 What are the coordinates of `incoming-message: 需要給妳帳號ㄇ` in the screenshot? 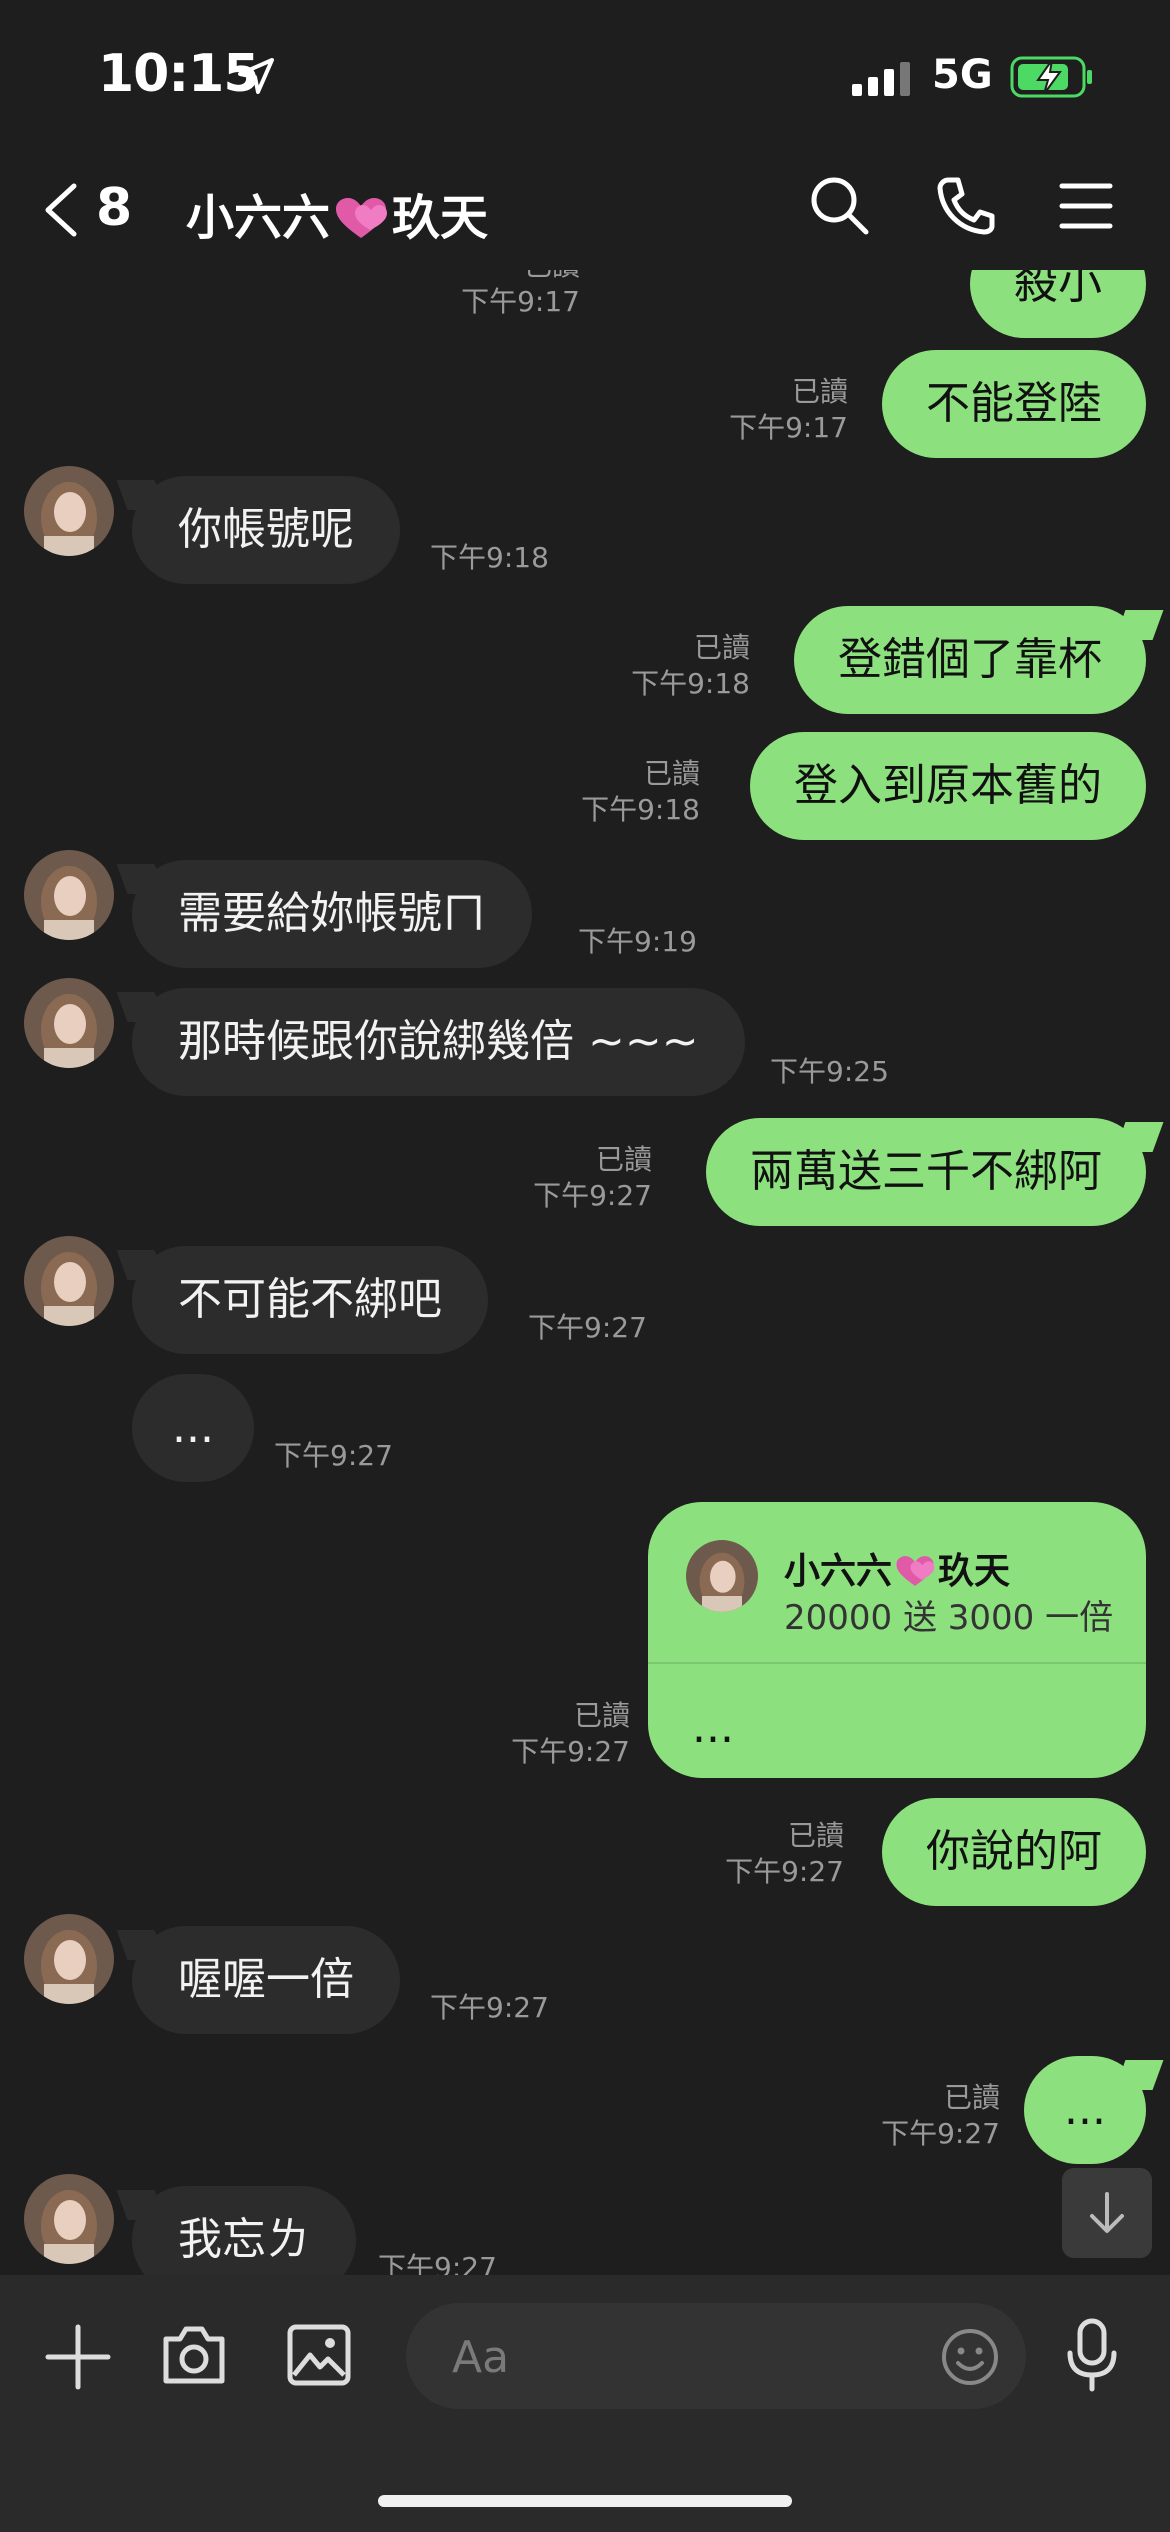 It's located at (332, 914).